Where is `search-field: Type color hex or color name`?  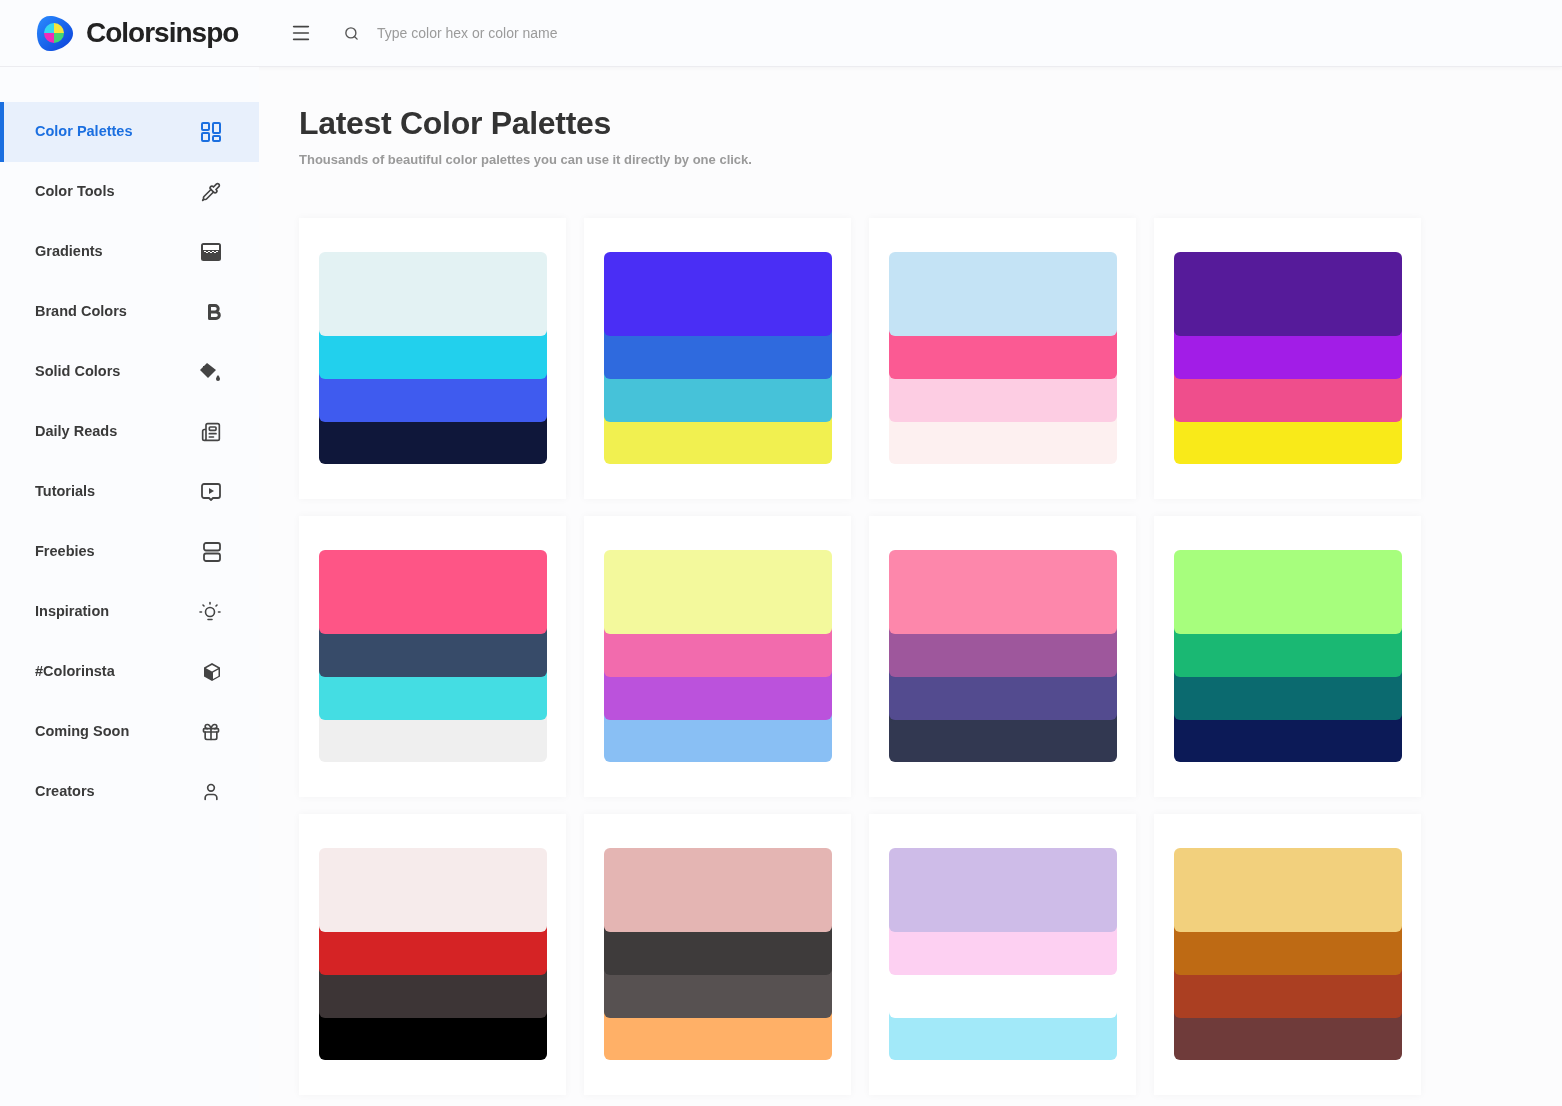 search-field: Type color hex or color name is located at coordinates (507, 33).